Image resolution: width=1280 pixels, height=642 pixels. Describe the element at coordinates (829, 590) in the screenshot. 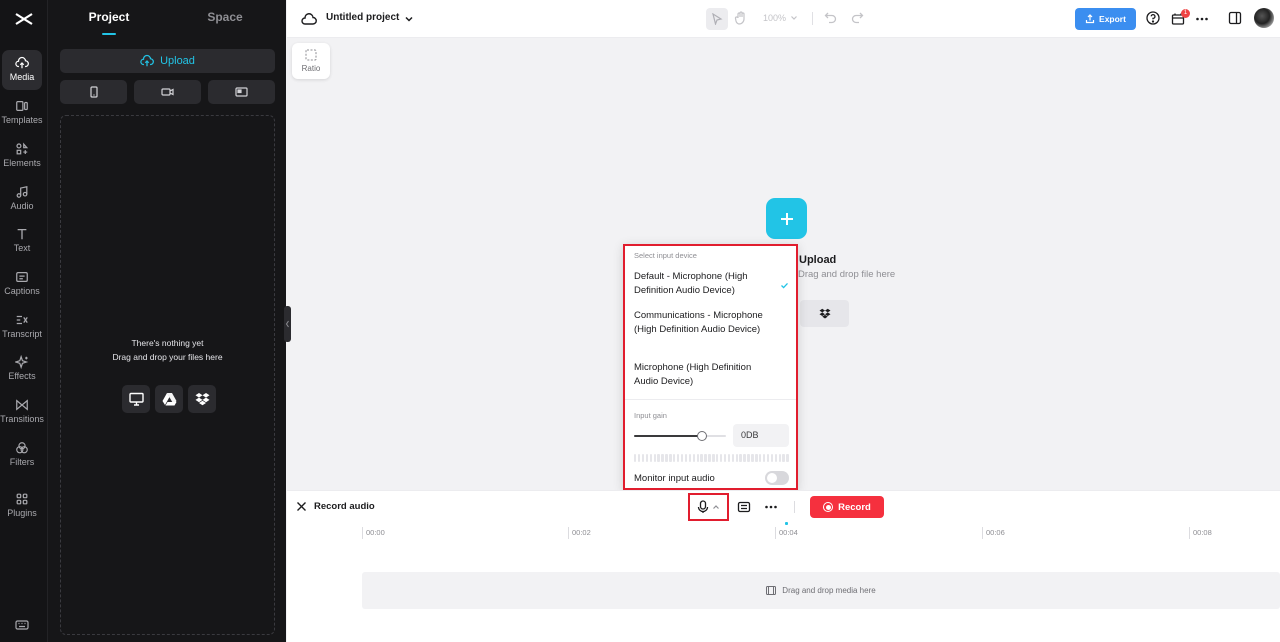

I see `timeline-drop-label: Drag and drop media here` at that location.